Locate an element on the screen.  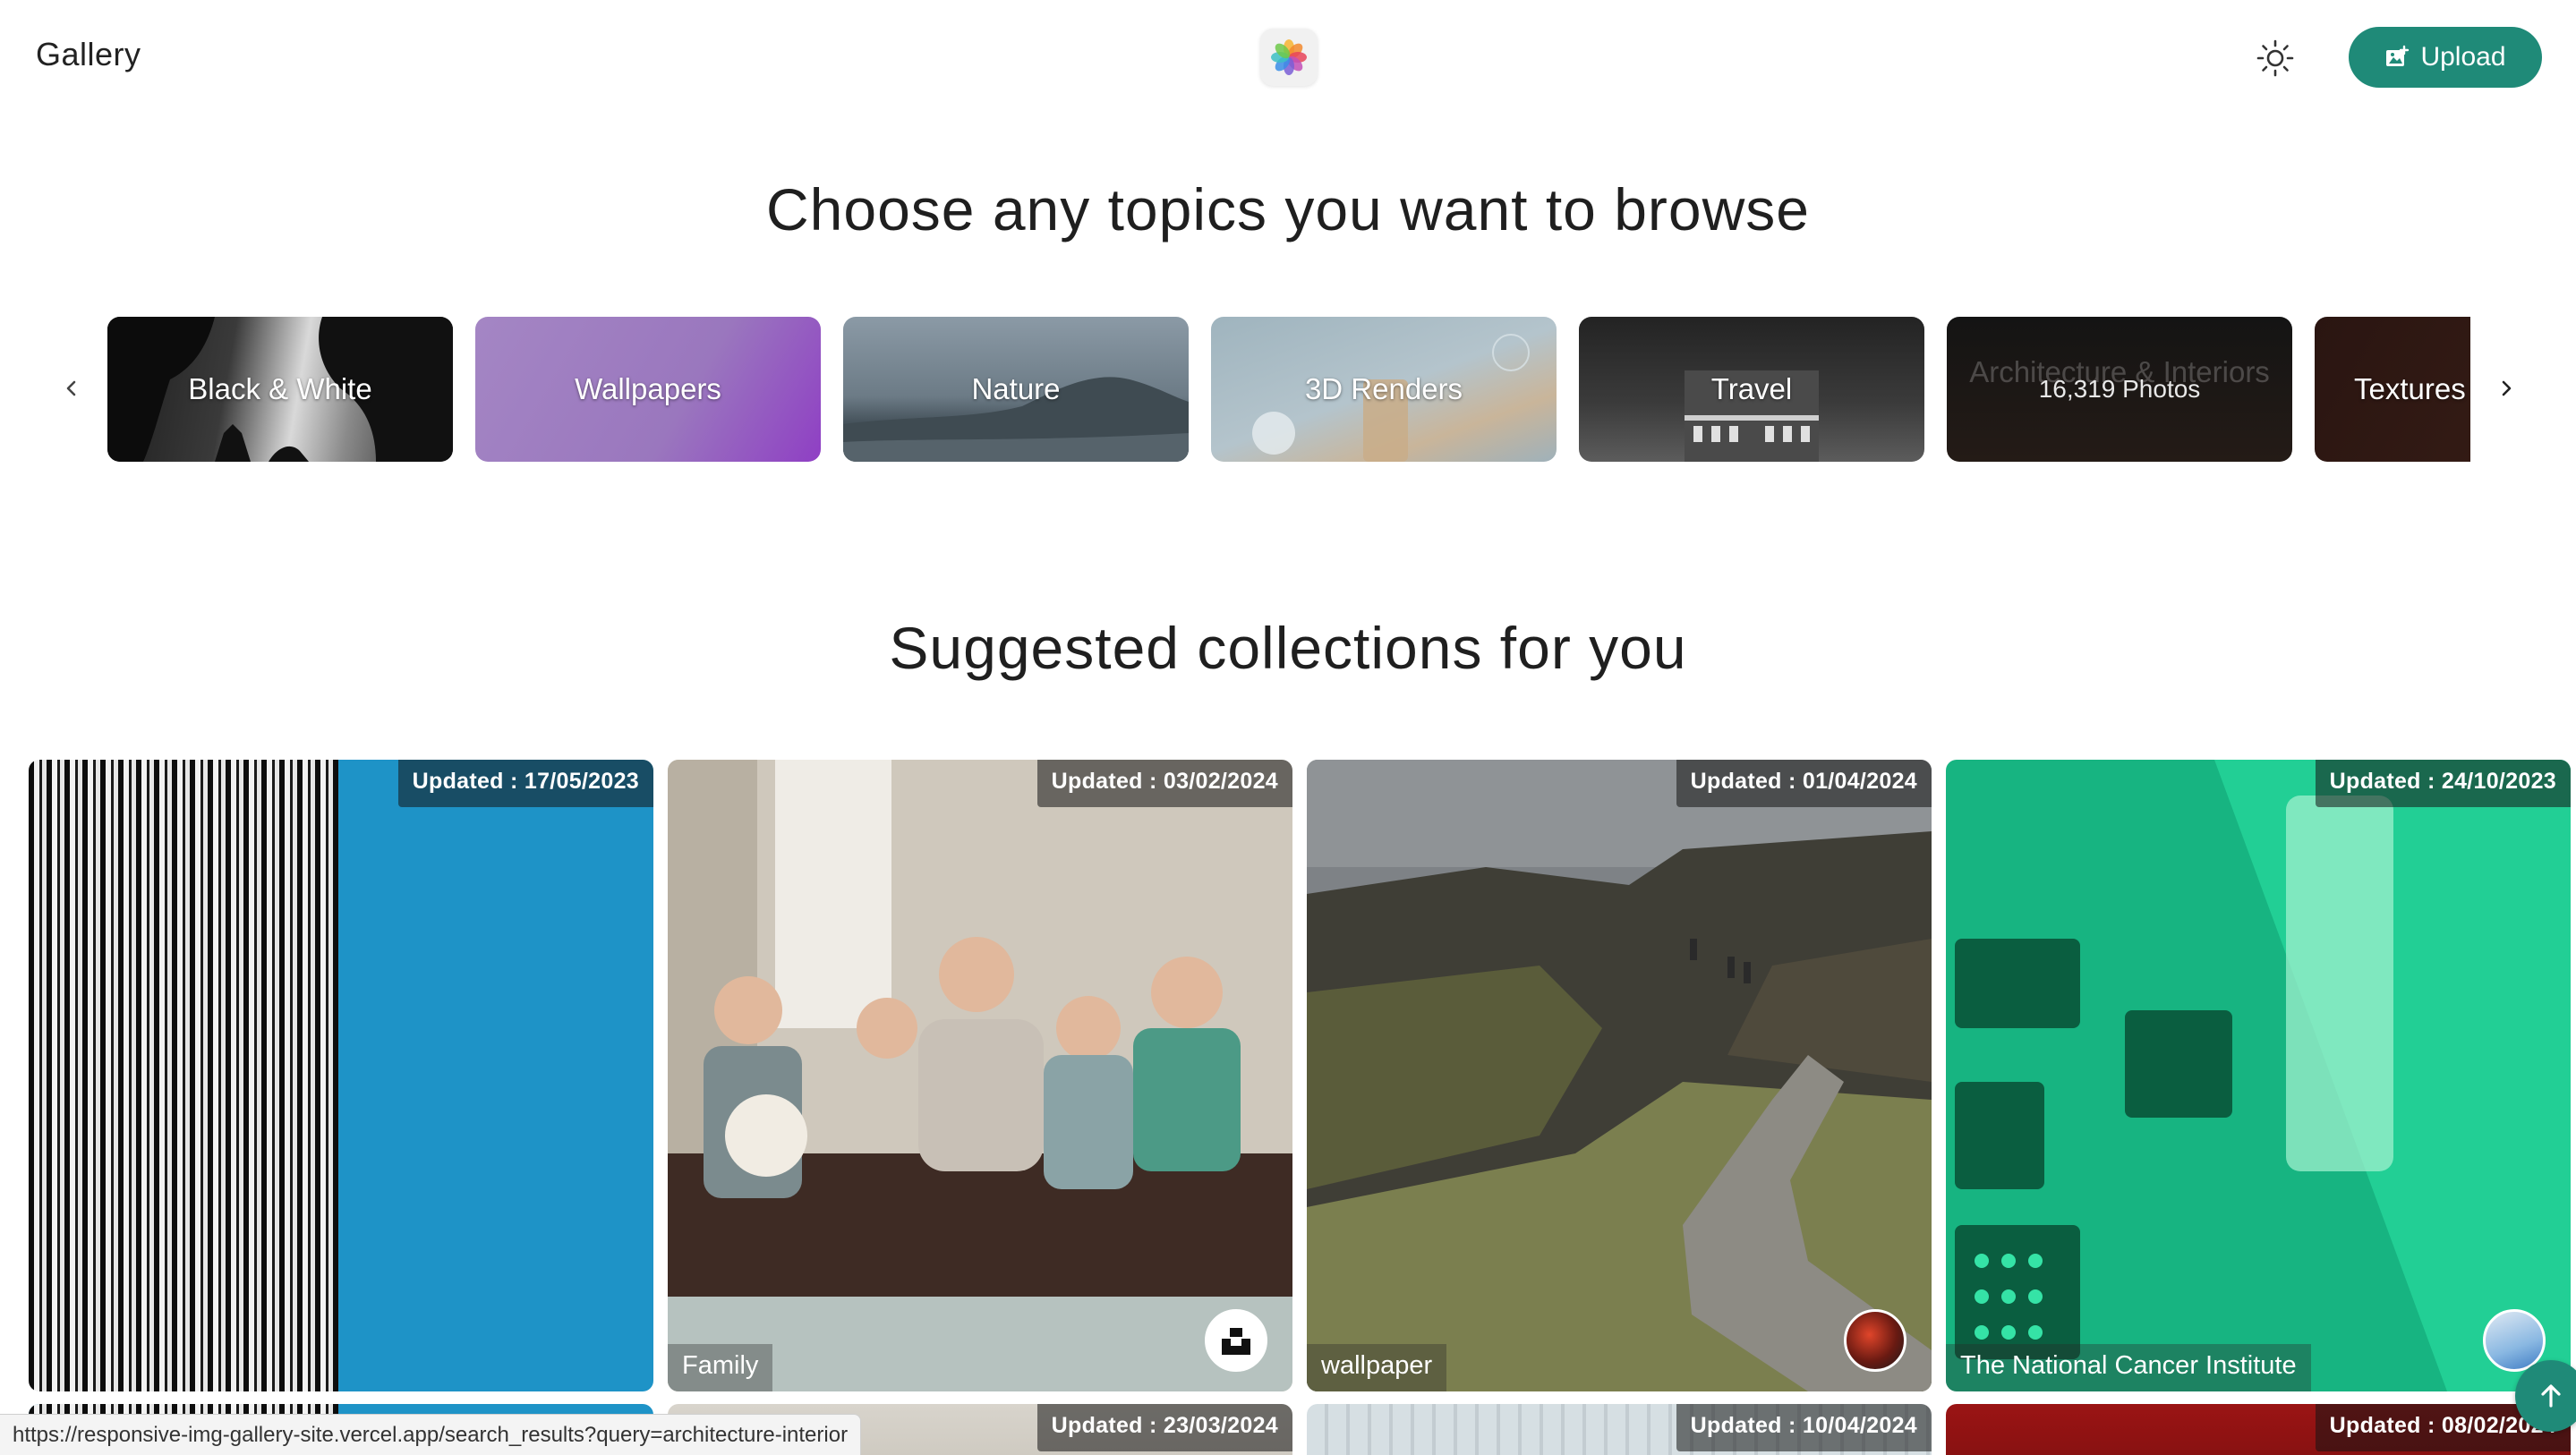
topic-label: Wallpapers is located at coordinates (648, 388).